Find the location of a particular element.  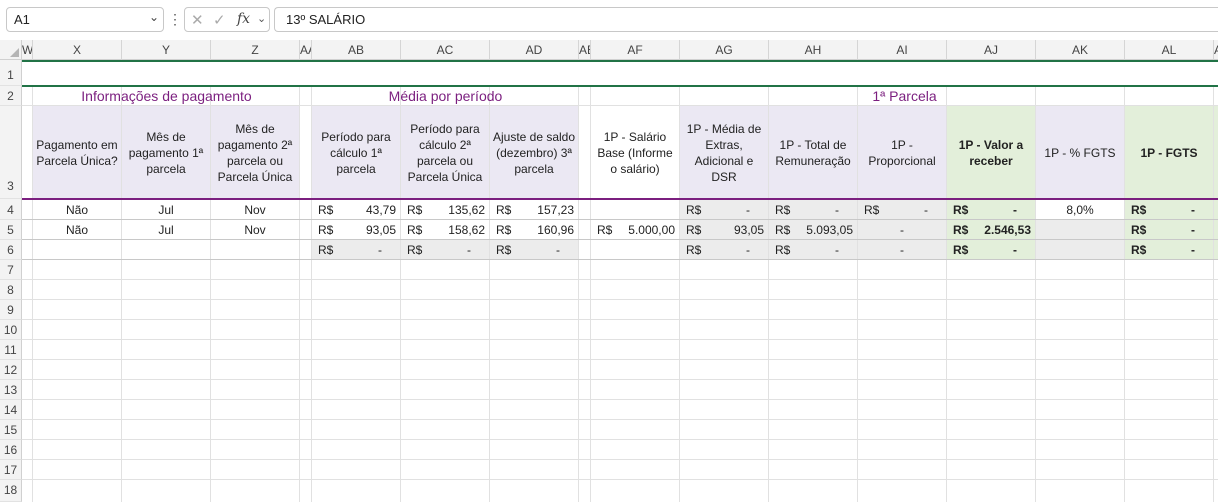

row-header: 4 is located at coordinates (11, 209).